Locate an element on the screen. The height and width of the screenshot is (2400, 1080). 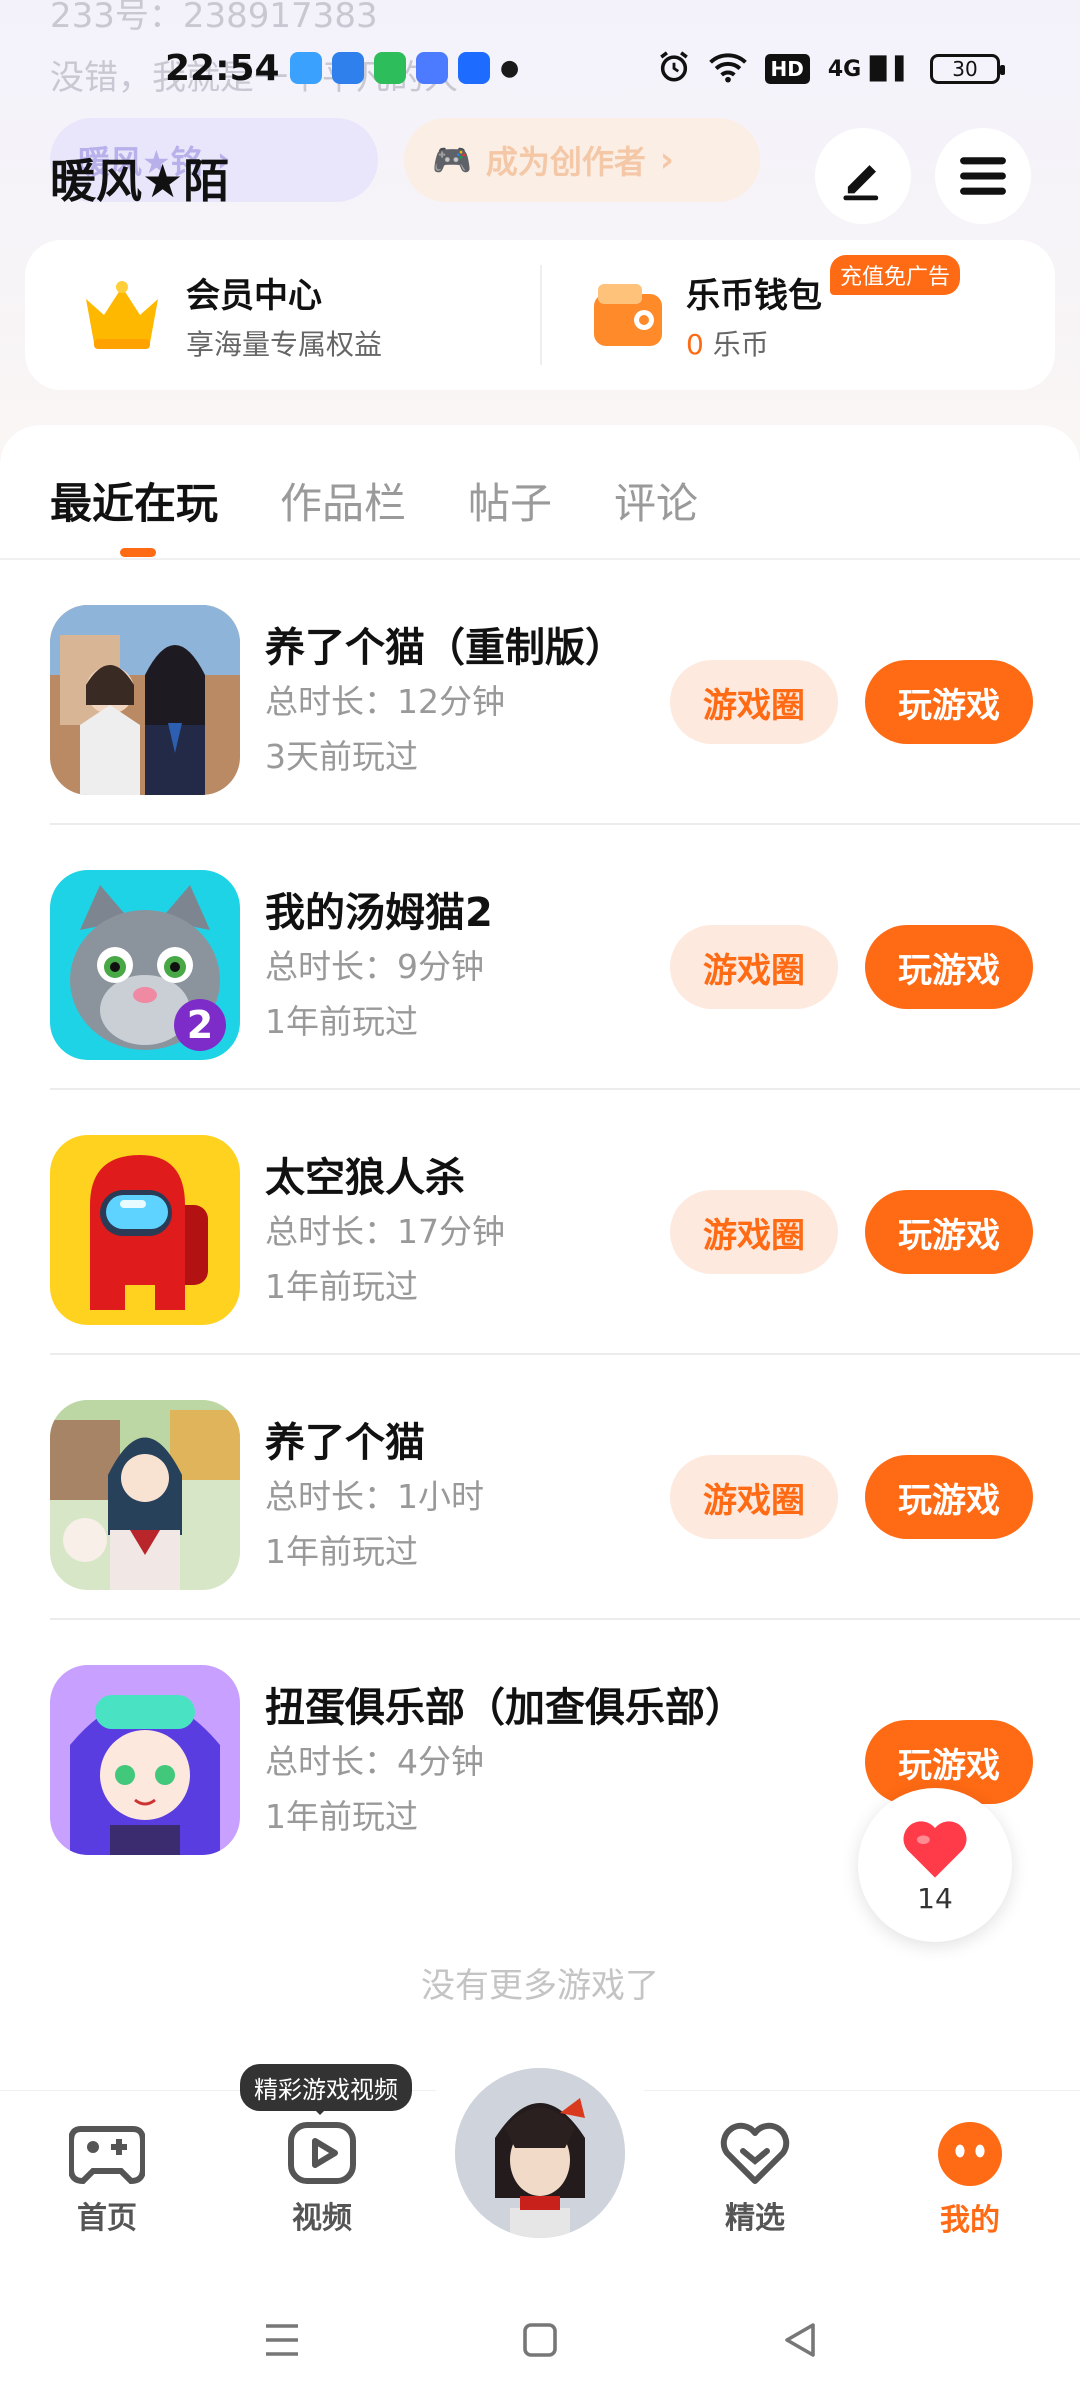
home-square-icon is located at coordinates (540, 2340).